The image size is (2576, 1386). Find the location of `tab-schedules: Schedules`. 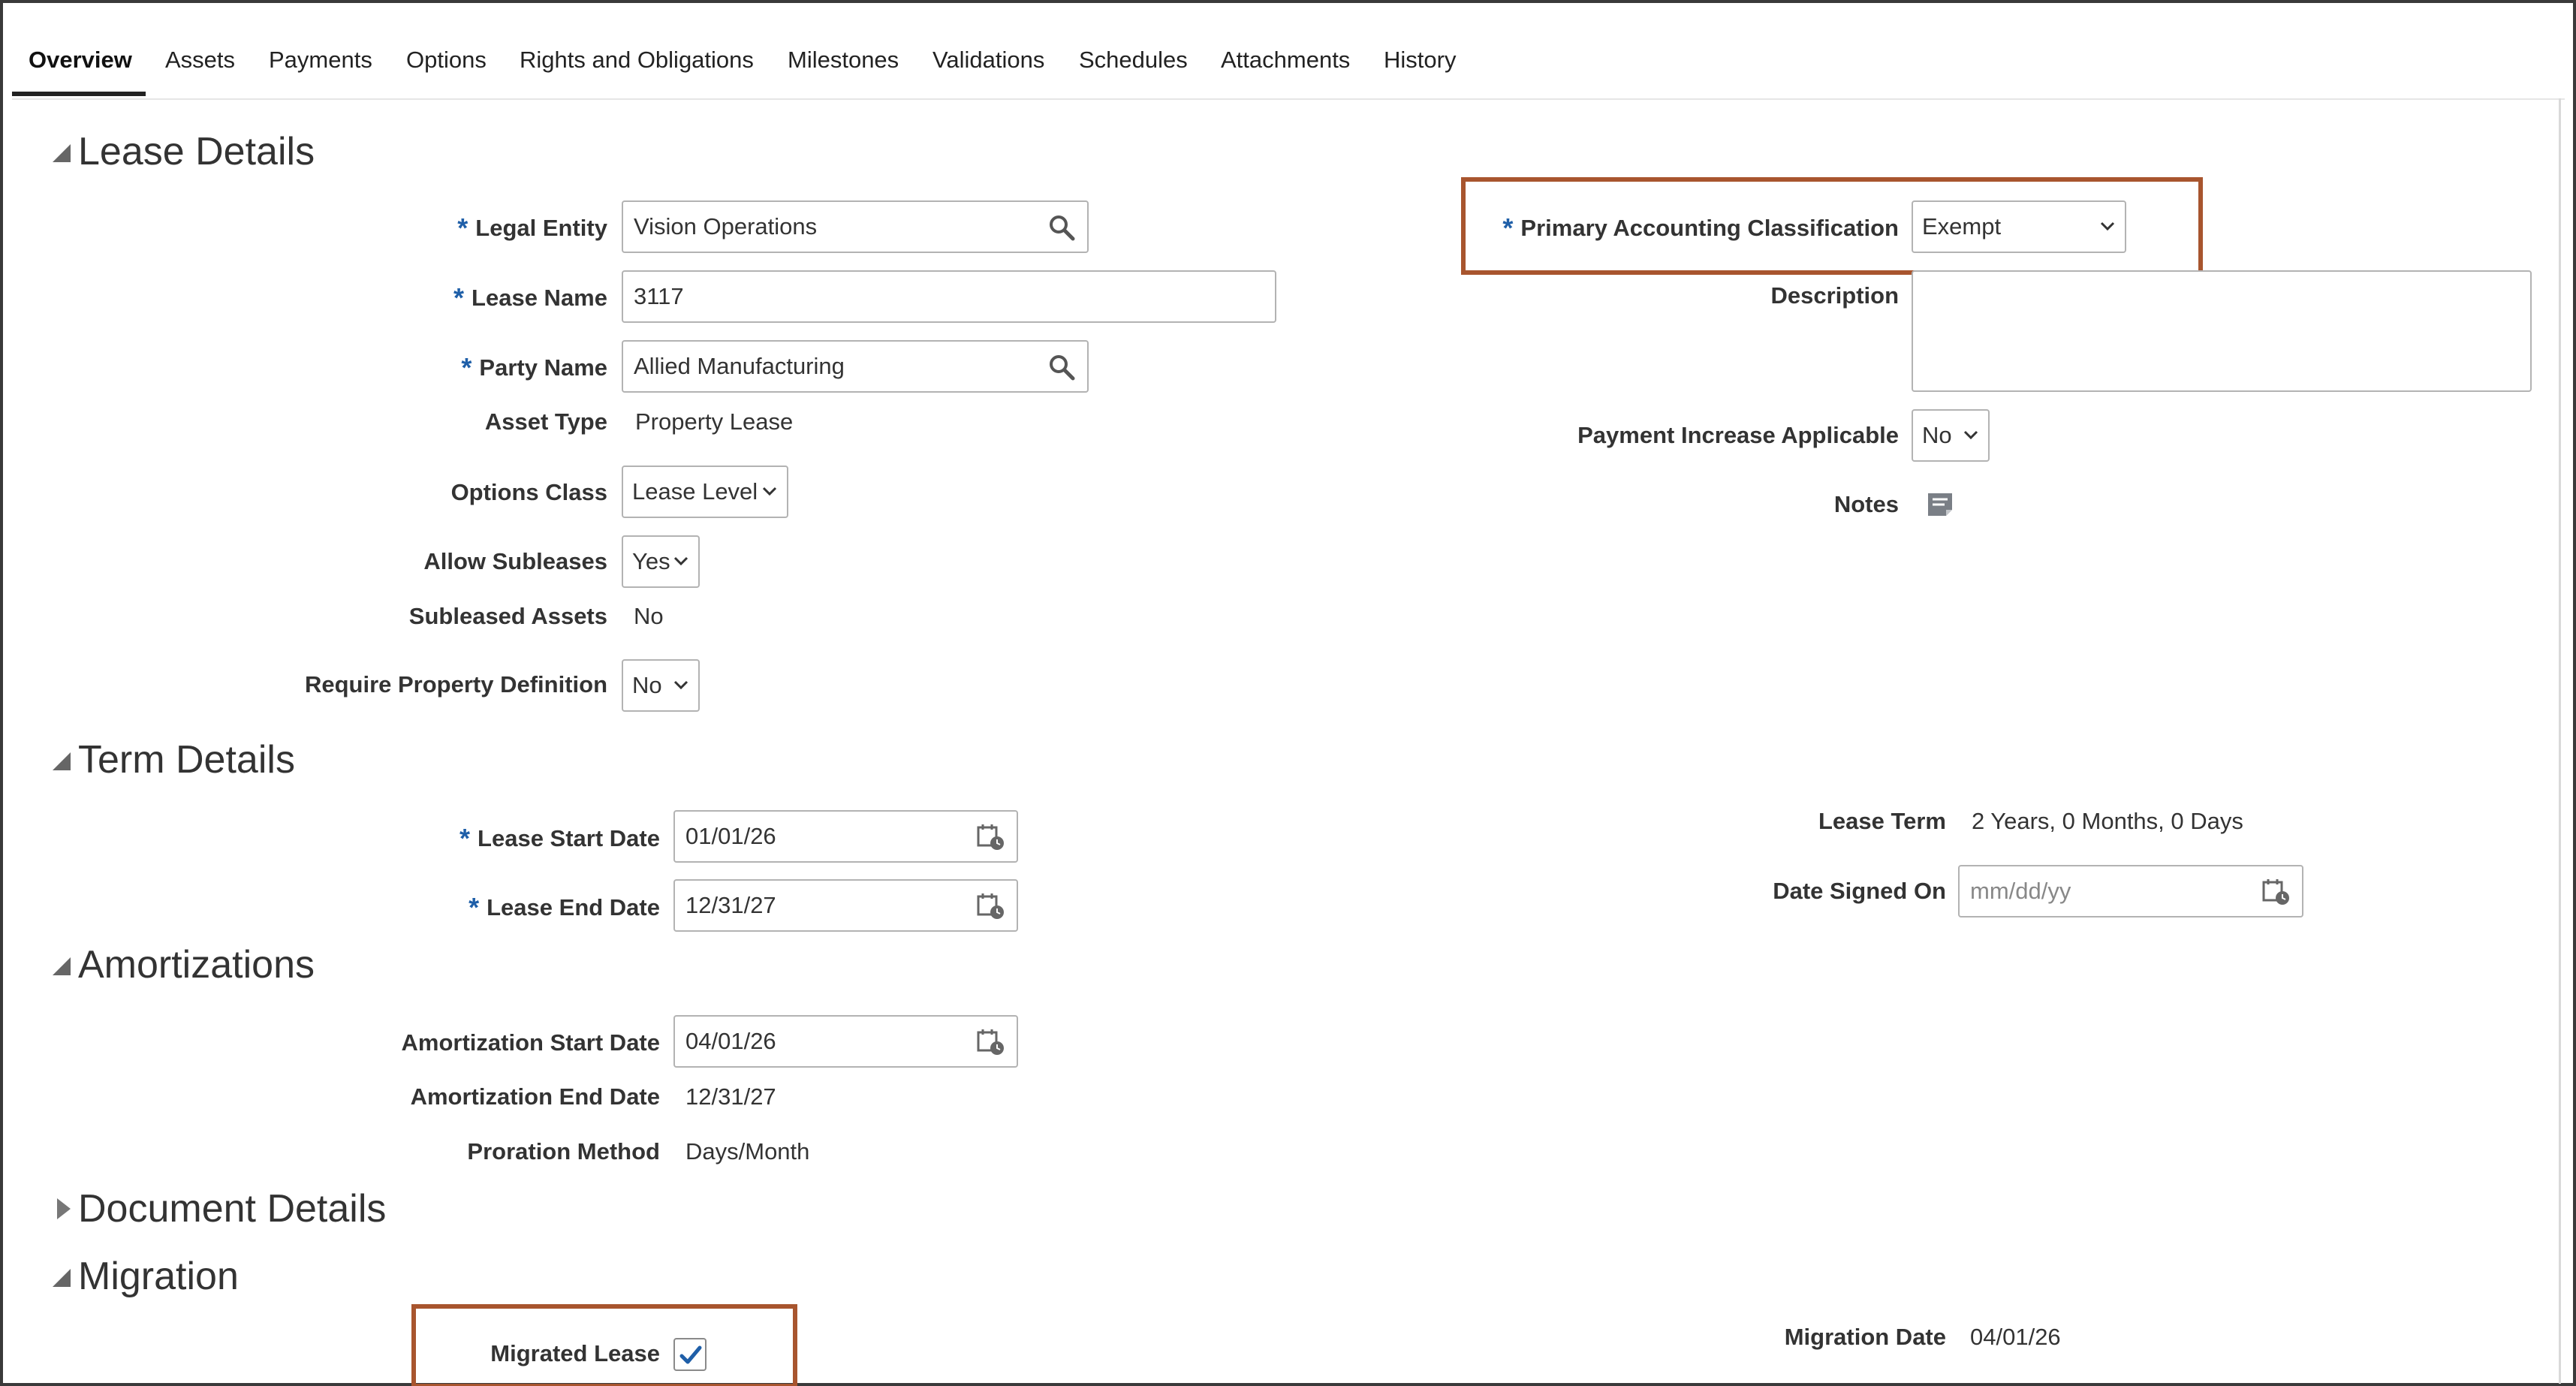

tab-schedules: Schedules is located at coordinates (1133, 60).